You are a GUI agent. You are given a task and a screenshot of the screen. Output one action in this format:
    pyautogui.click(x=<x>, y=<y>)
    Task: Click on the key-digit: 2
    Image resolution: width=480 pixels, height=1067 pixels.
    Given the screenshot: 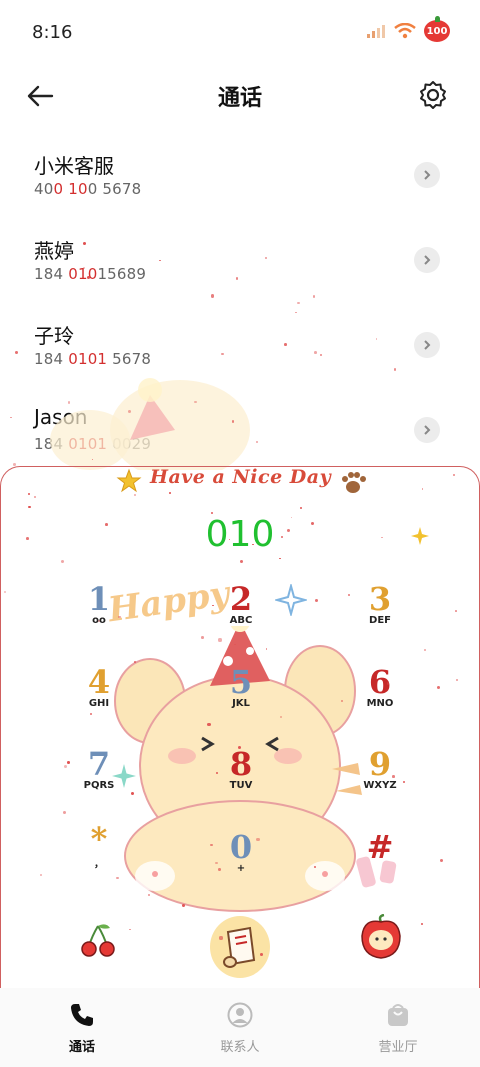 What is the action you would take?
    pyautogui.click(x=241, y=599)
    